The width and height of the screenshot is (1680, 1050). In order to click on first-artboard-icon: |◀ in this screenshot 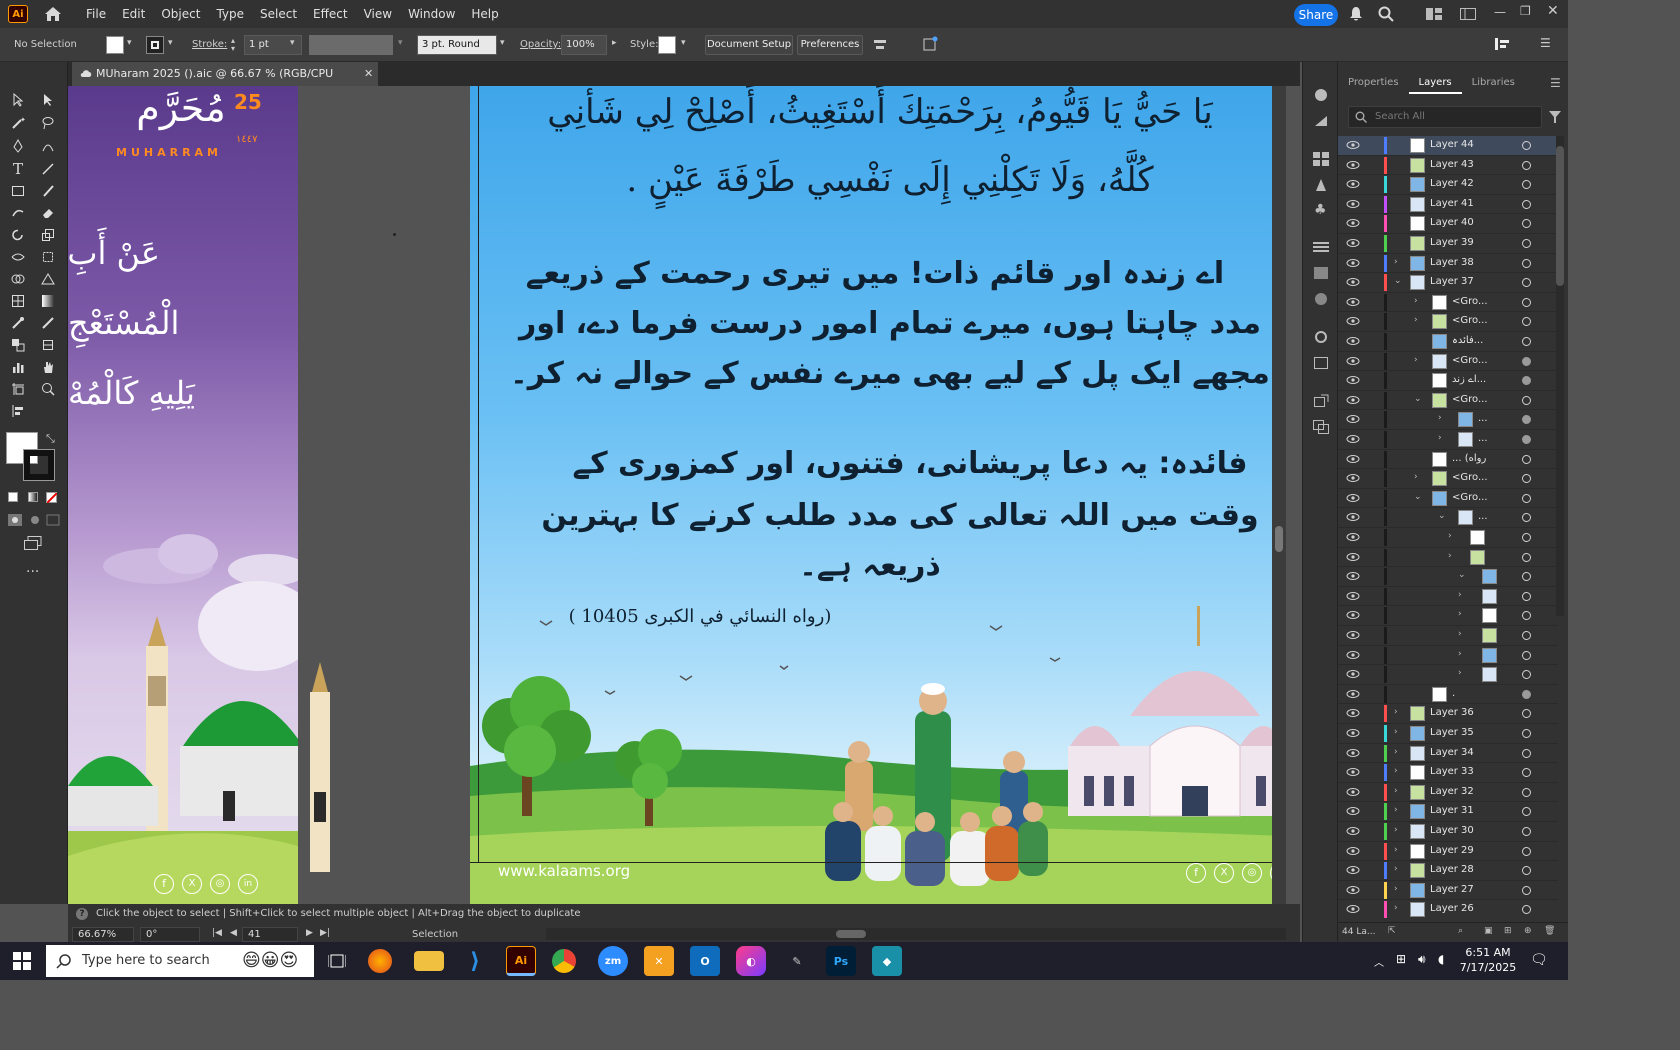, I will do `click(217, 933)`.